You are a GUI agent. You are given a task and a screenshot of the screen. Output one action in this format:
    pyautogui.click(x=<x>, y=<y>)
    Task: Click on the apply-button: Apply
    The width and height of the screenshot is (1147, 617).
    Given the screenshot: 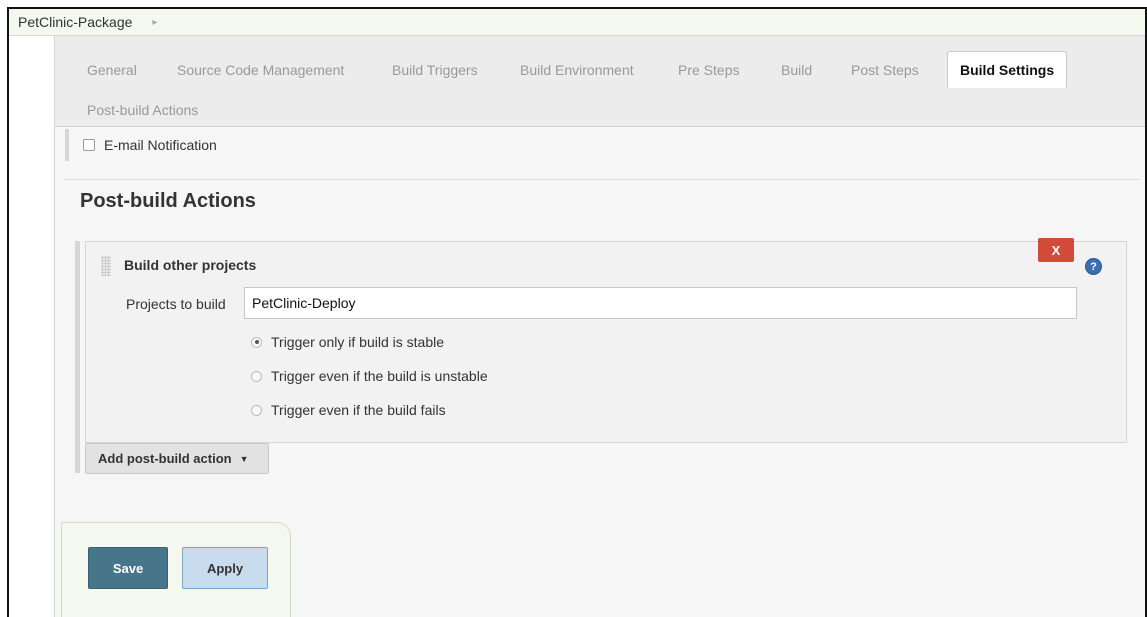 What is the action you would take?
    pyautogui.click(x=225, y=568)
    